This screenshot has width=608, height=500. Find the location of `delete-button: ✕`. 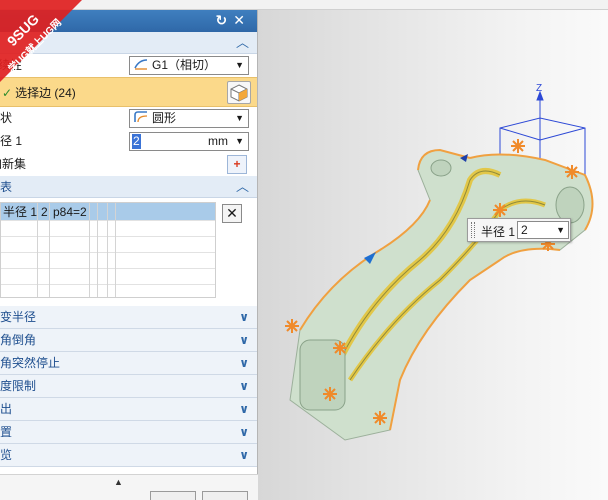

delete-button: ✕ is located at coordinates (232, 213).